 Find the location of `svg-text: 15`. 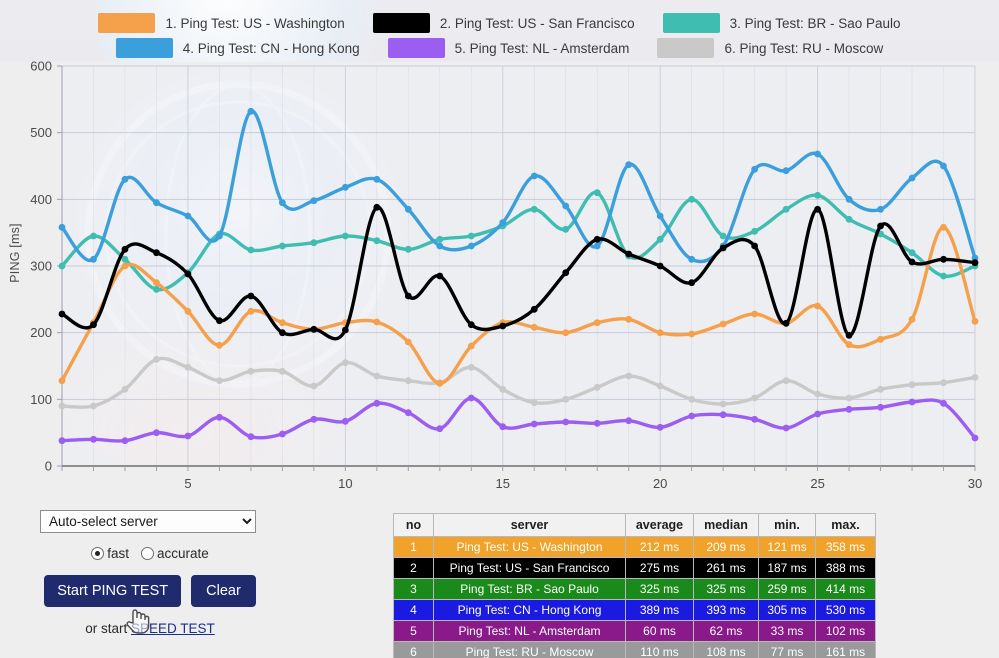

svg-text: 15 is located at coordinates (503, 483).